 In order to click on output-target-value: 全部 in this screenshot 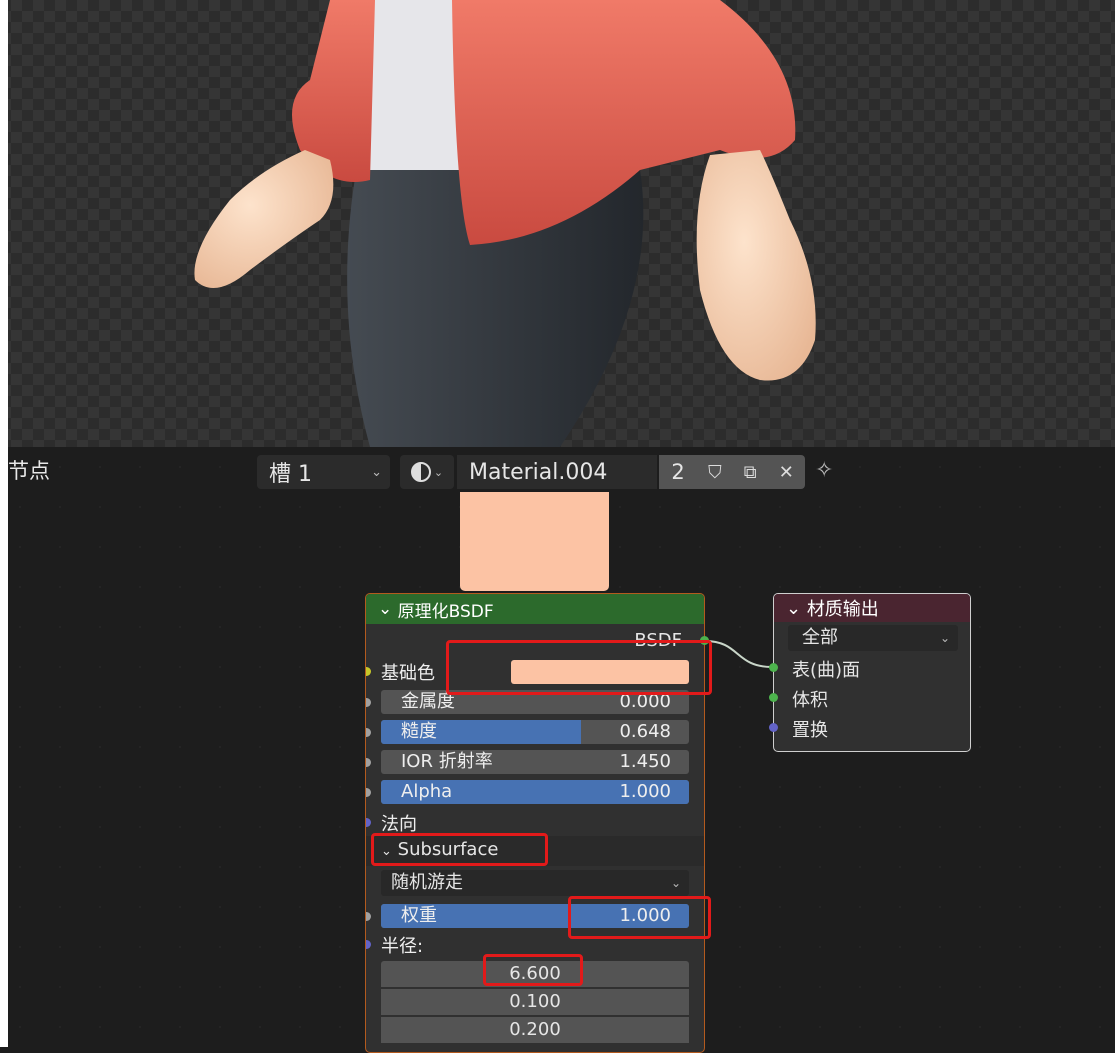, I will do `click(820, 637)`.